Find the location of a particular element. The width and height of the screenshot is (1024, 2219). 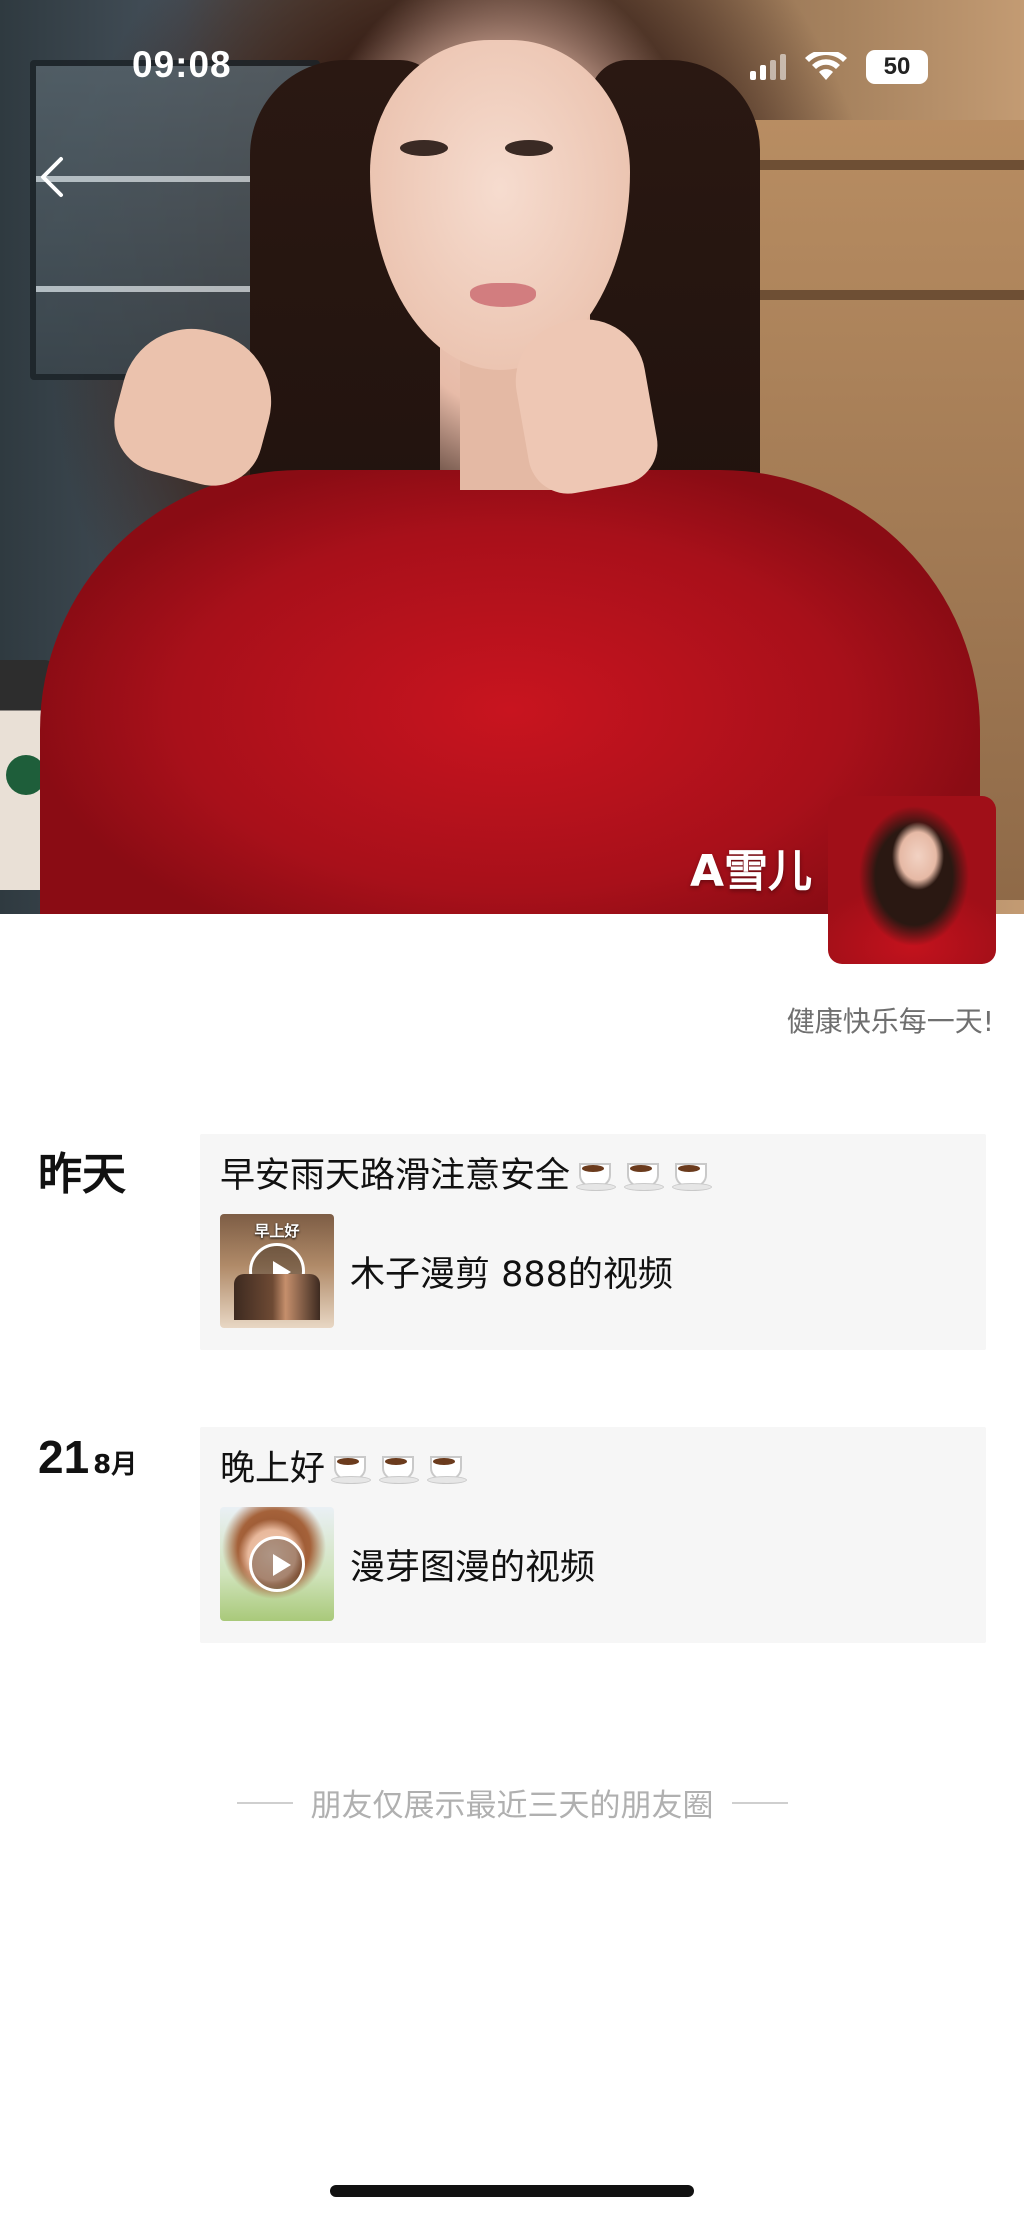

video-title: 木子漫剪 888的视频 is located at coordinates (511, 1271).